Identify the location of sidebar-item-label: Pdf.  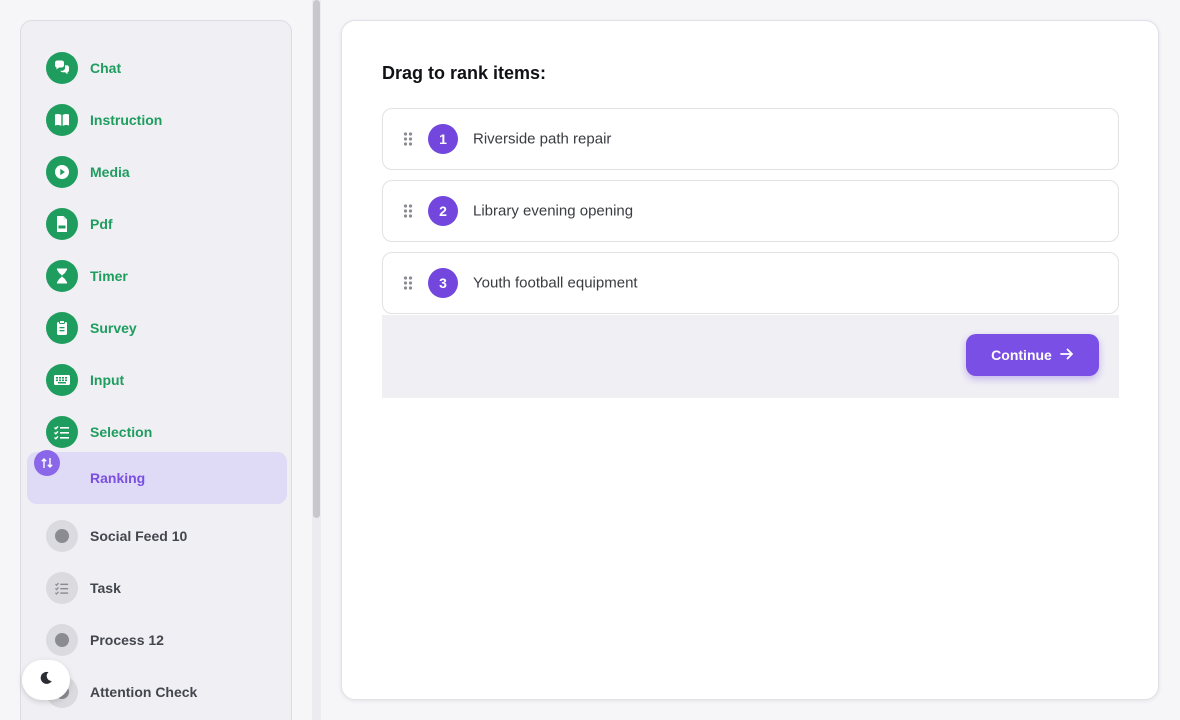
(101, 224).